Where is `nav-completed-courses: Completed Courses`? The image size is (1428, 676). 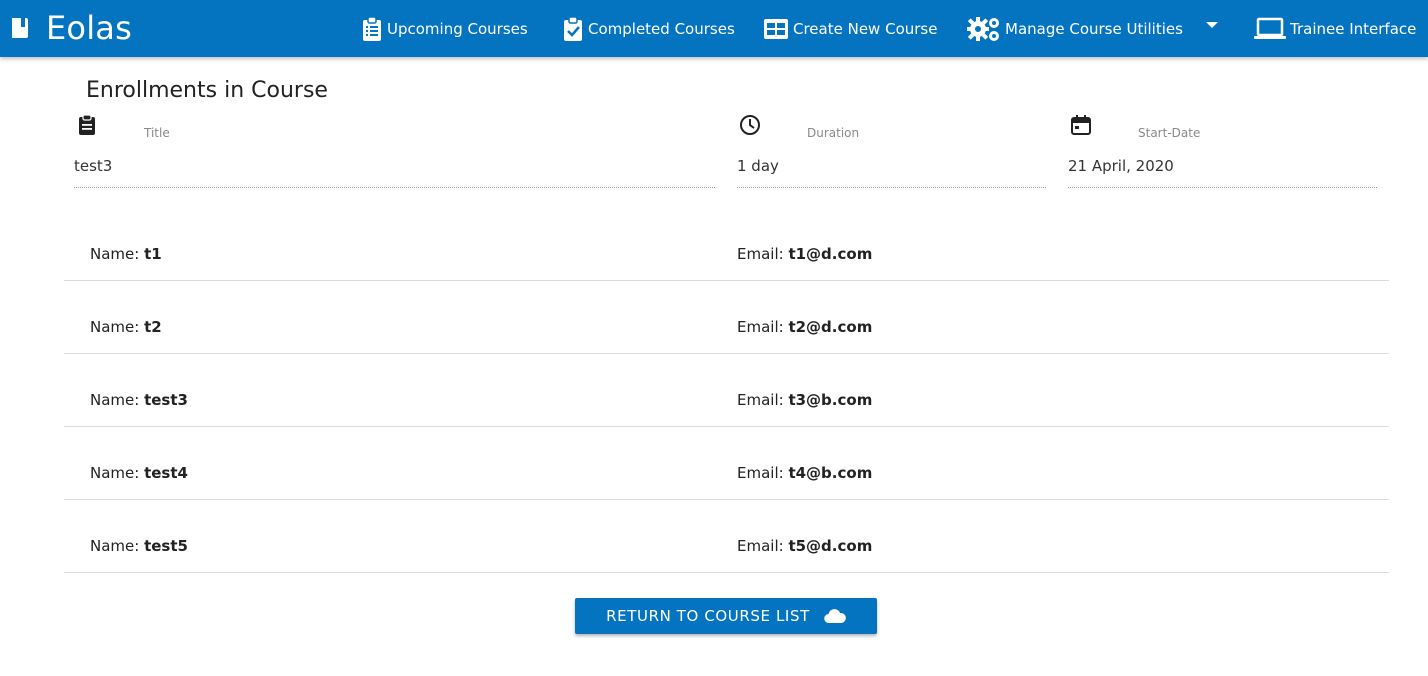 nav-completed-courses: Completed Courses is located at coordinates (648, 28).